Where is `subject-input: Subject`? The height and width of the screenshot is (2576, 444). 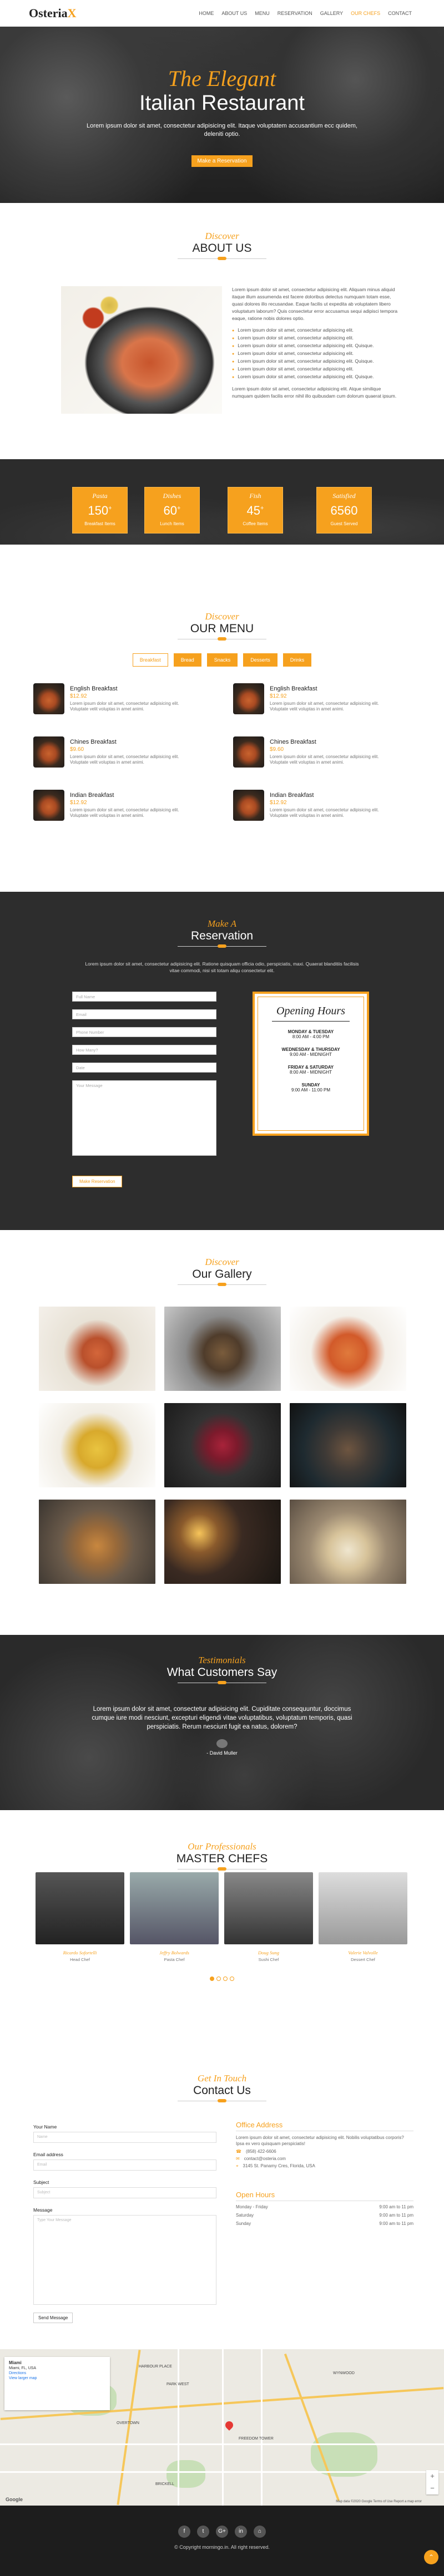
subject-input: Subject is located at coordinates (125, 2192).